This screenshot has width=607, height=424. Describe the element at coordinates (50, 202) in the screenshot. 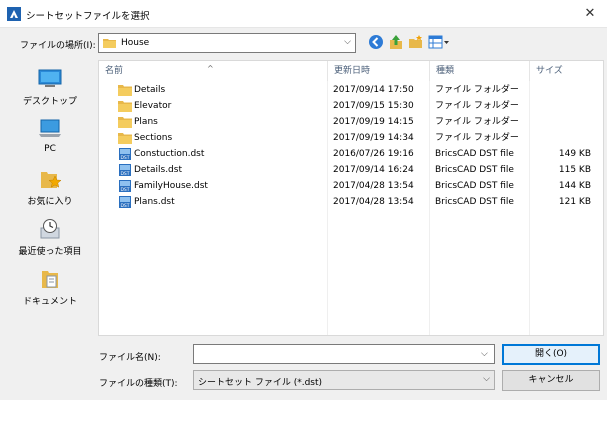

I see `place-label: お気に入り` at that location.